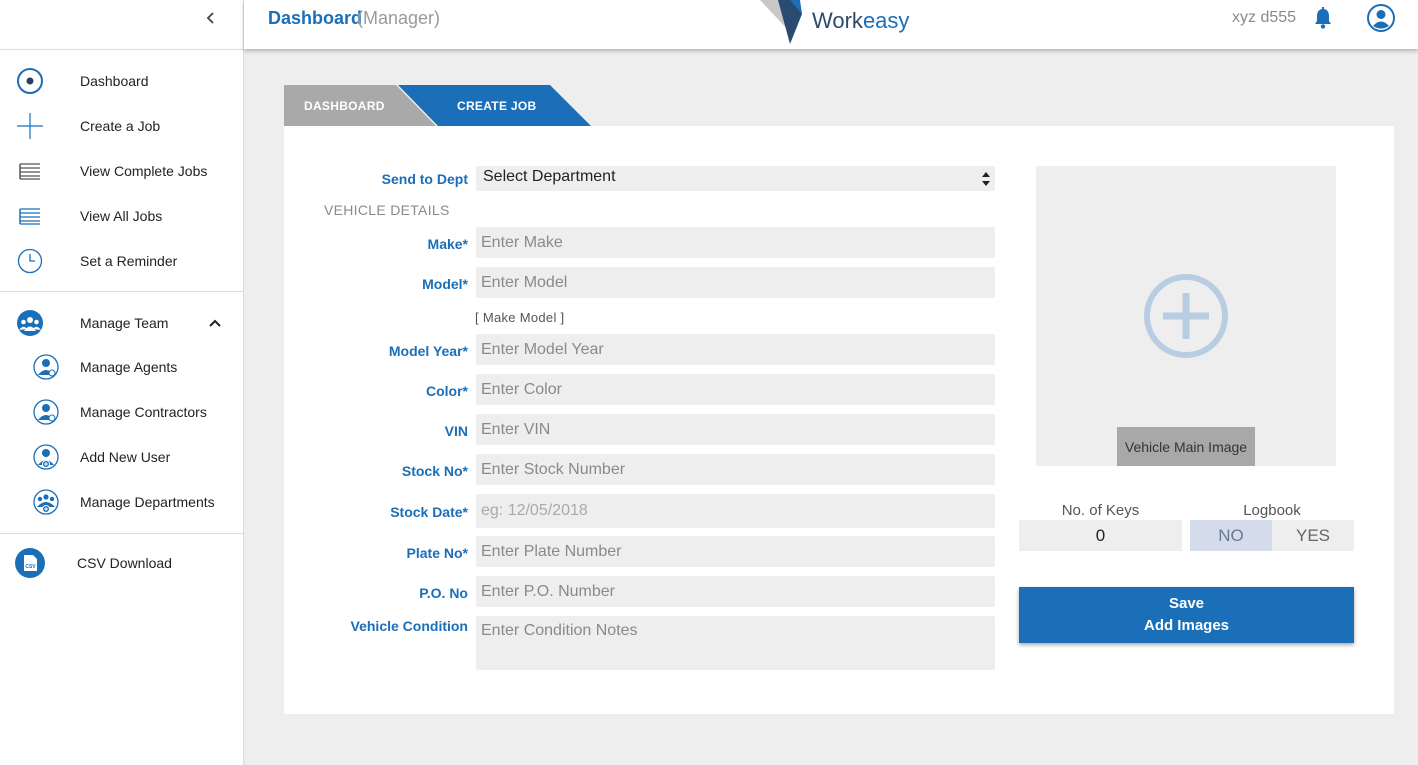 The image size is (1418, 765). What do you see at coordinates (735, 469) in the screenshot?
I see `stock-number-input` at bounding box center [735, 469].